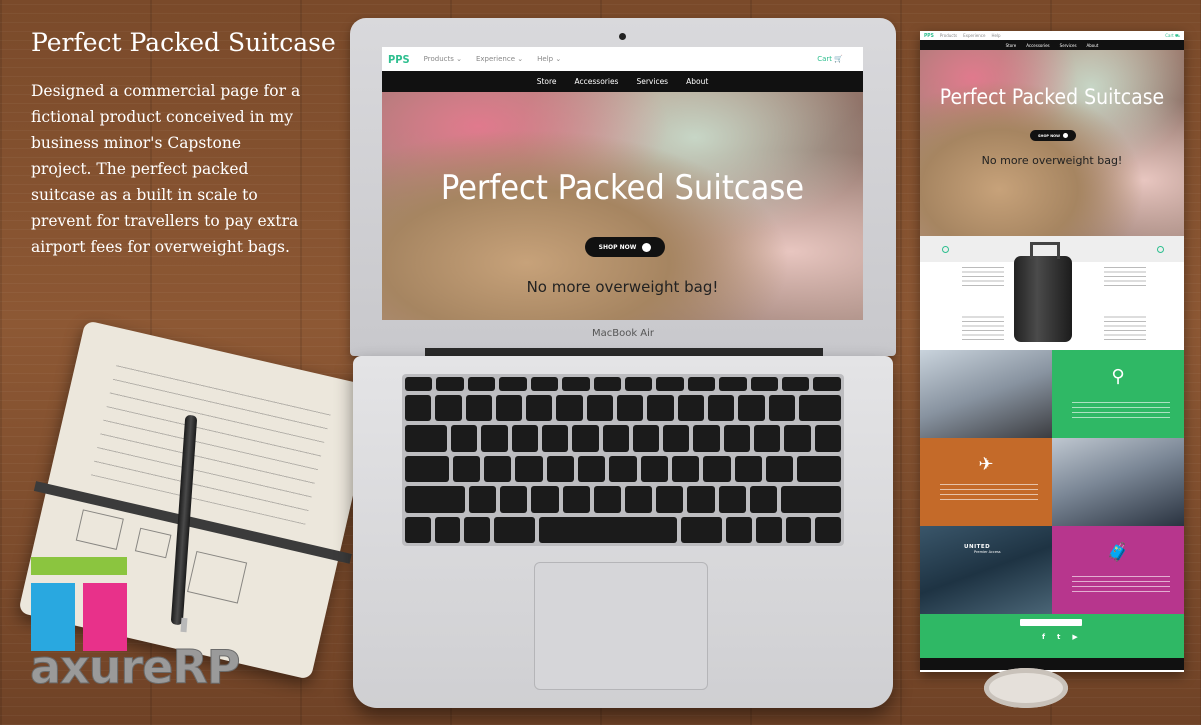 The height and width of the screenshot is (725, 1201). I want to click on menu-experience: Experience, so click(974, 35).